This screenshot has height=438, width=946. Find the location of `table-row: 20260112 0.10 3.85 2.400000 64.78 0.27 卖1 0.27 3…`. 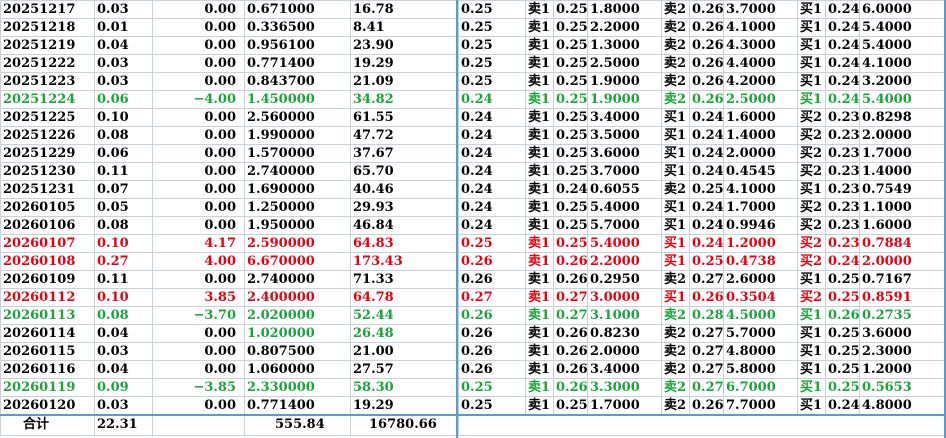

table-row: 20260112 0.10 3.85 2.400000 64.78 0.27 卖1 0.27 3… is located at coordinates (473, 297).